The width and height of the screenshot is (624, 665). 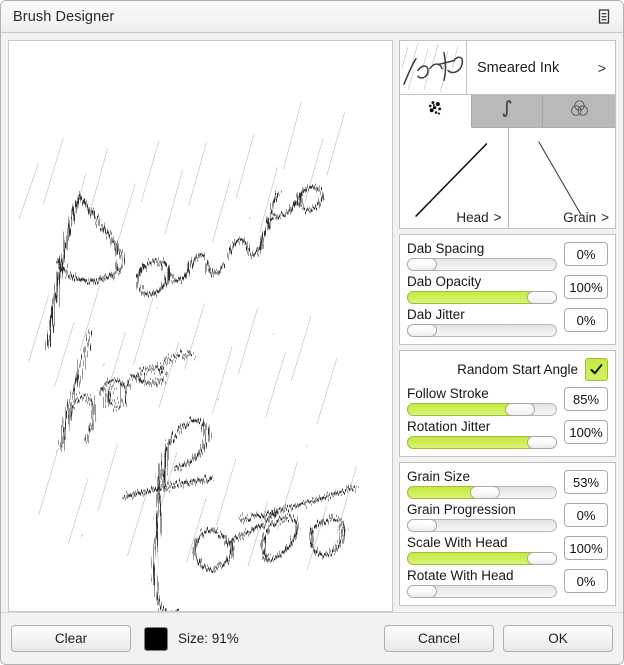 I want to click on slider-row-dab-spacing: Dab Spacing 0%, so click(x=507, y=256).